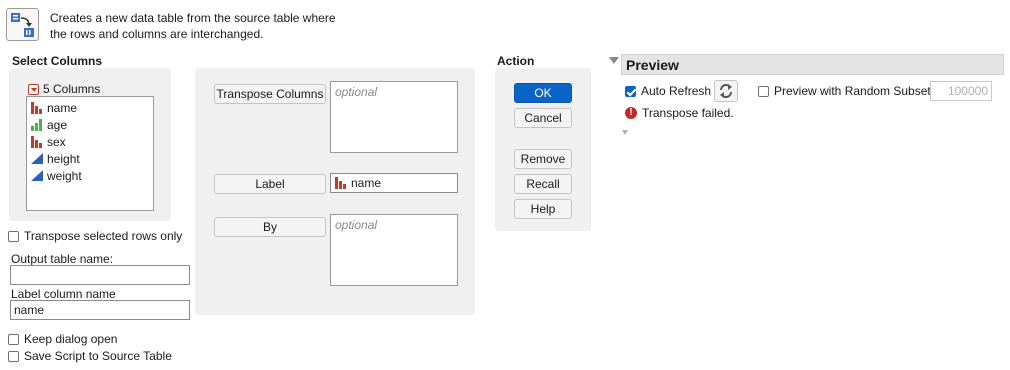  What do you see at coordinates (90, 175) in the screenshot?
I see `list-item: weight` at bounding box center [90, 175].